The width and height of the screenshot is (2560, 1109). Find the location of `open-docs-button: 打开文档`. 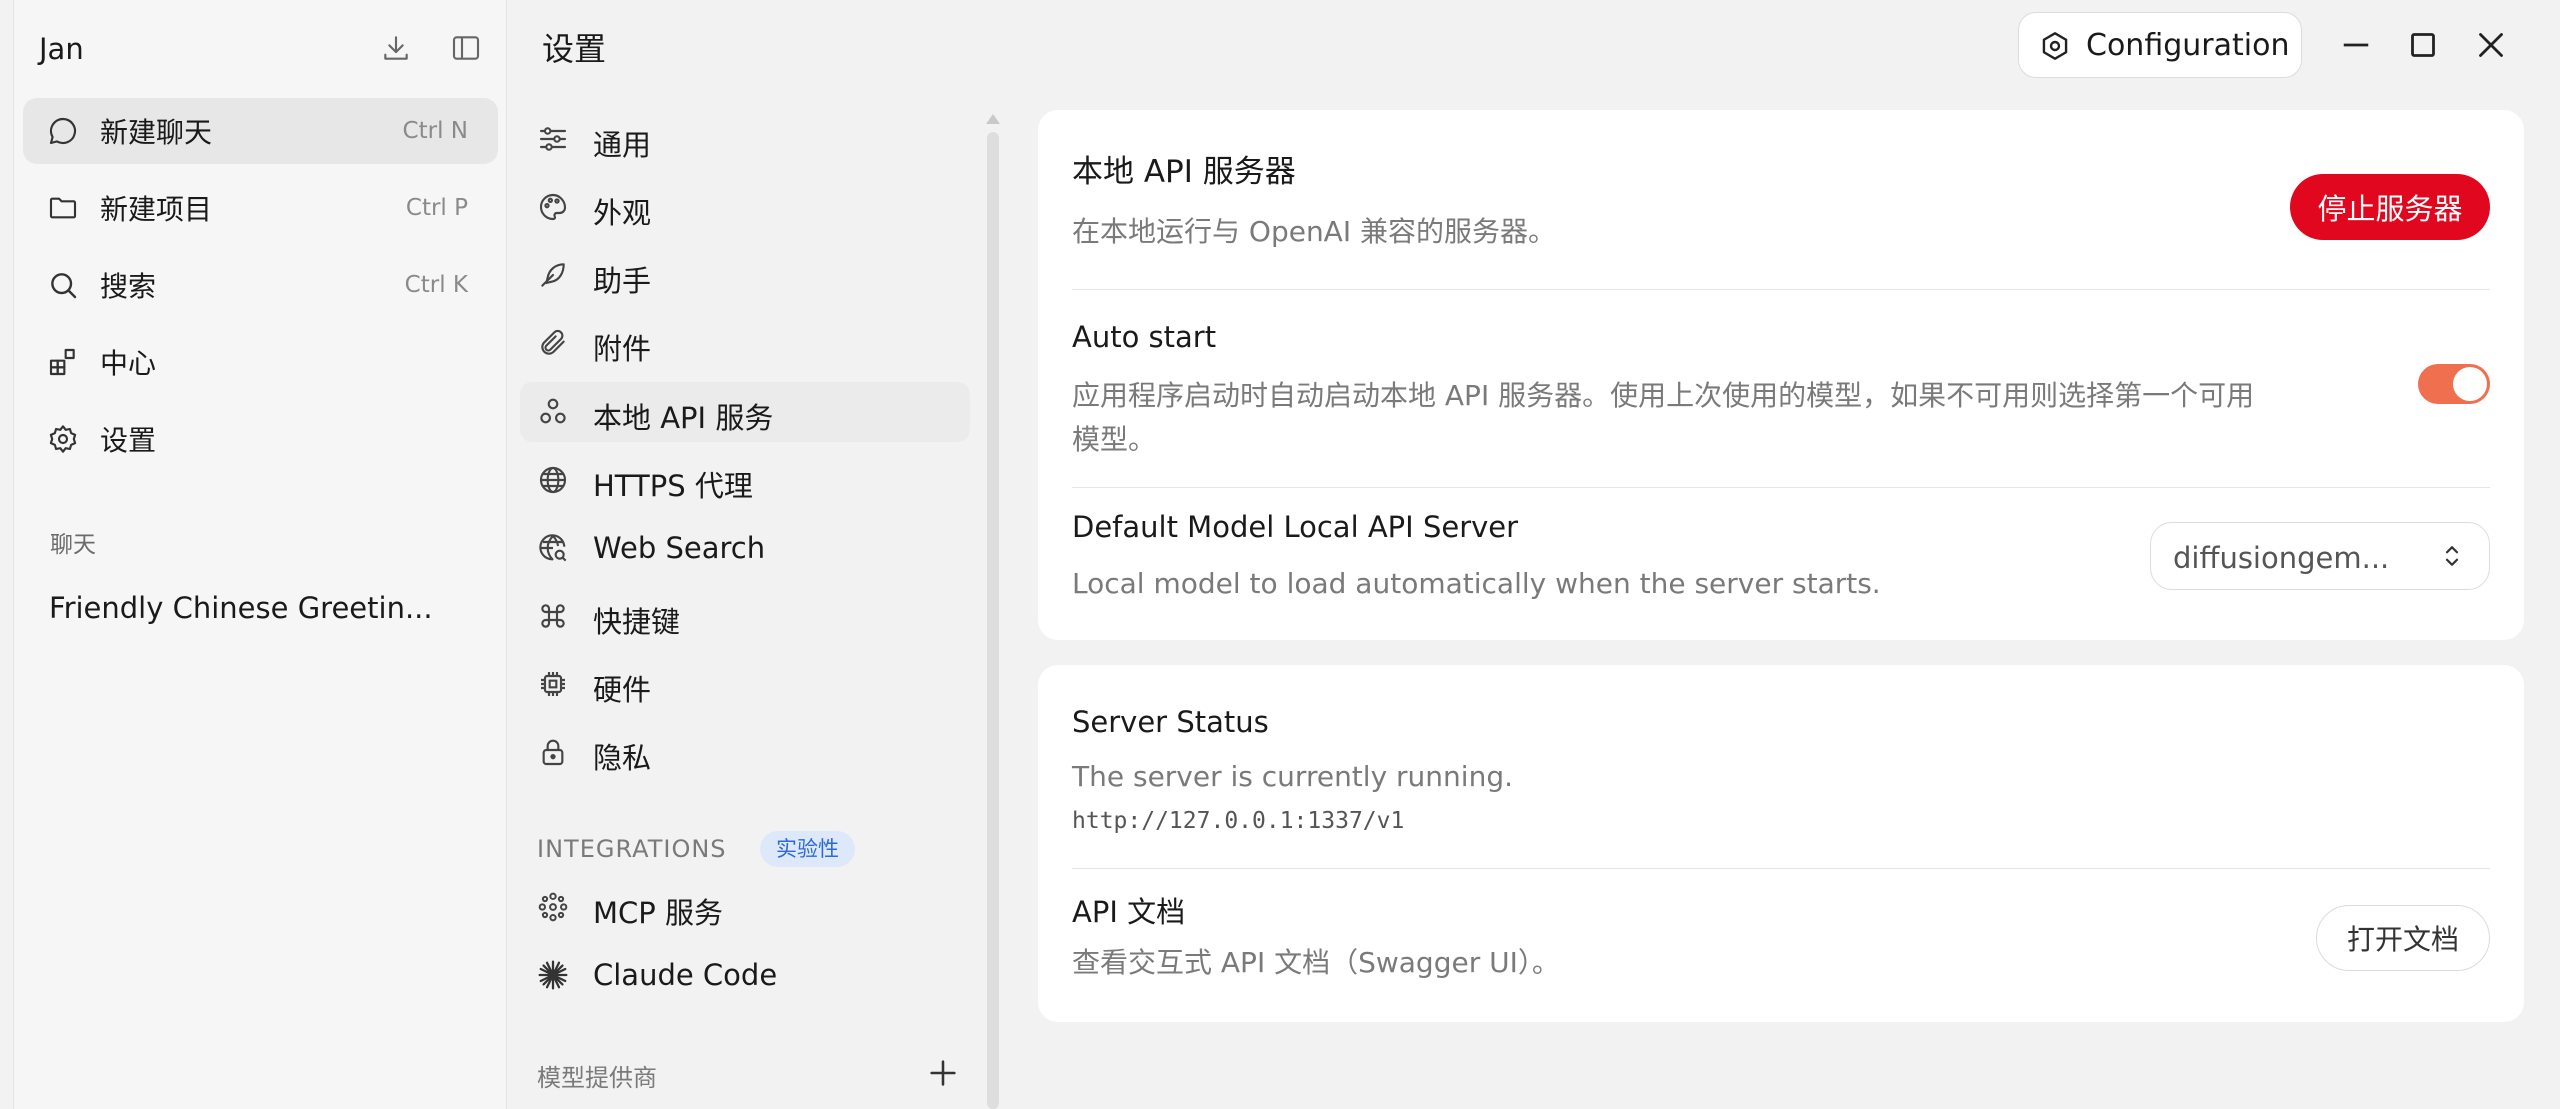

open-docs-button: 打开文档 is located at coordinates (2403, 938).